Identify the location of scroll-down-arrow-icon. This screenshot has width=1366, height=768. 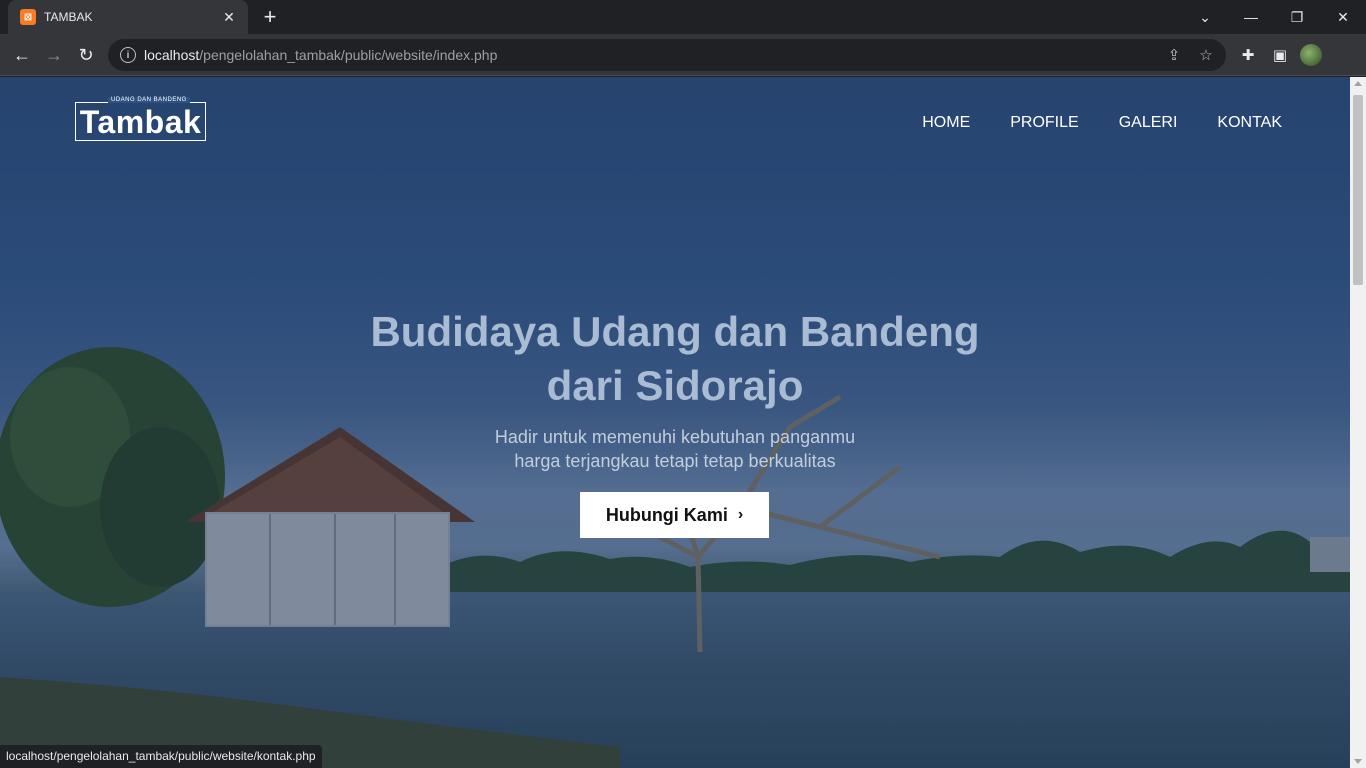
(1358, 761).